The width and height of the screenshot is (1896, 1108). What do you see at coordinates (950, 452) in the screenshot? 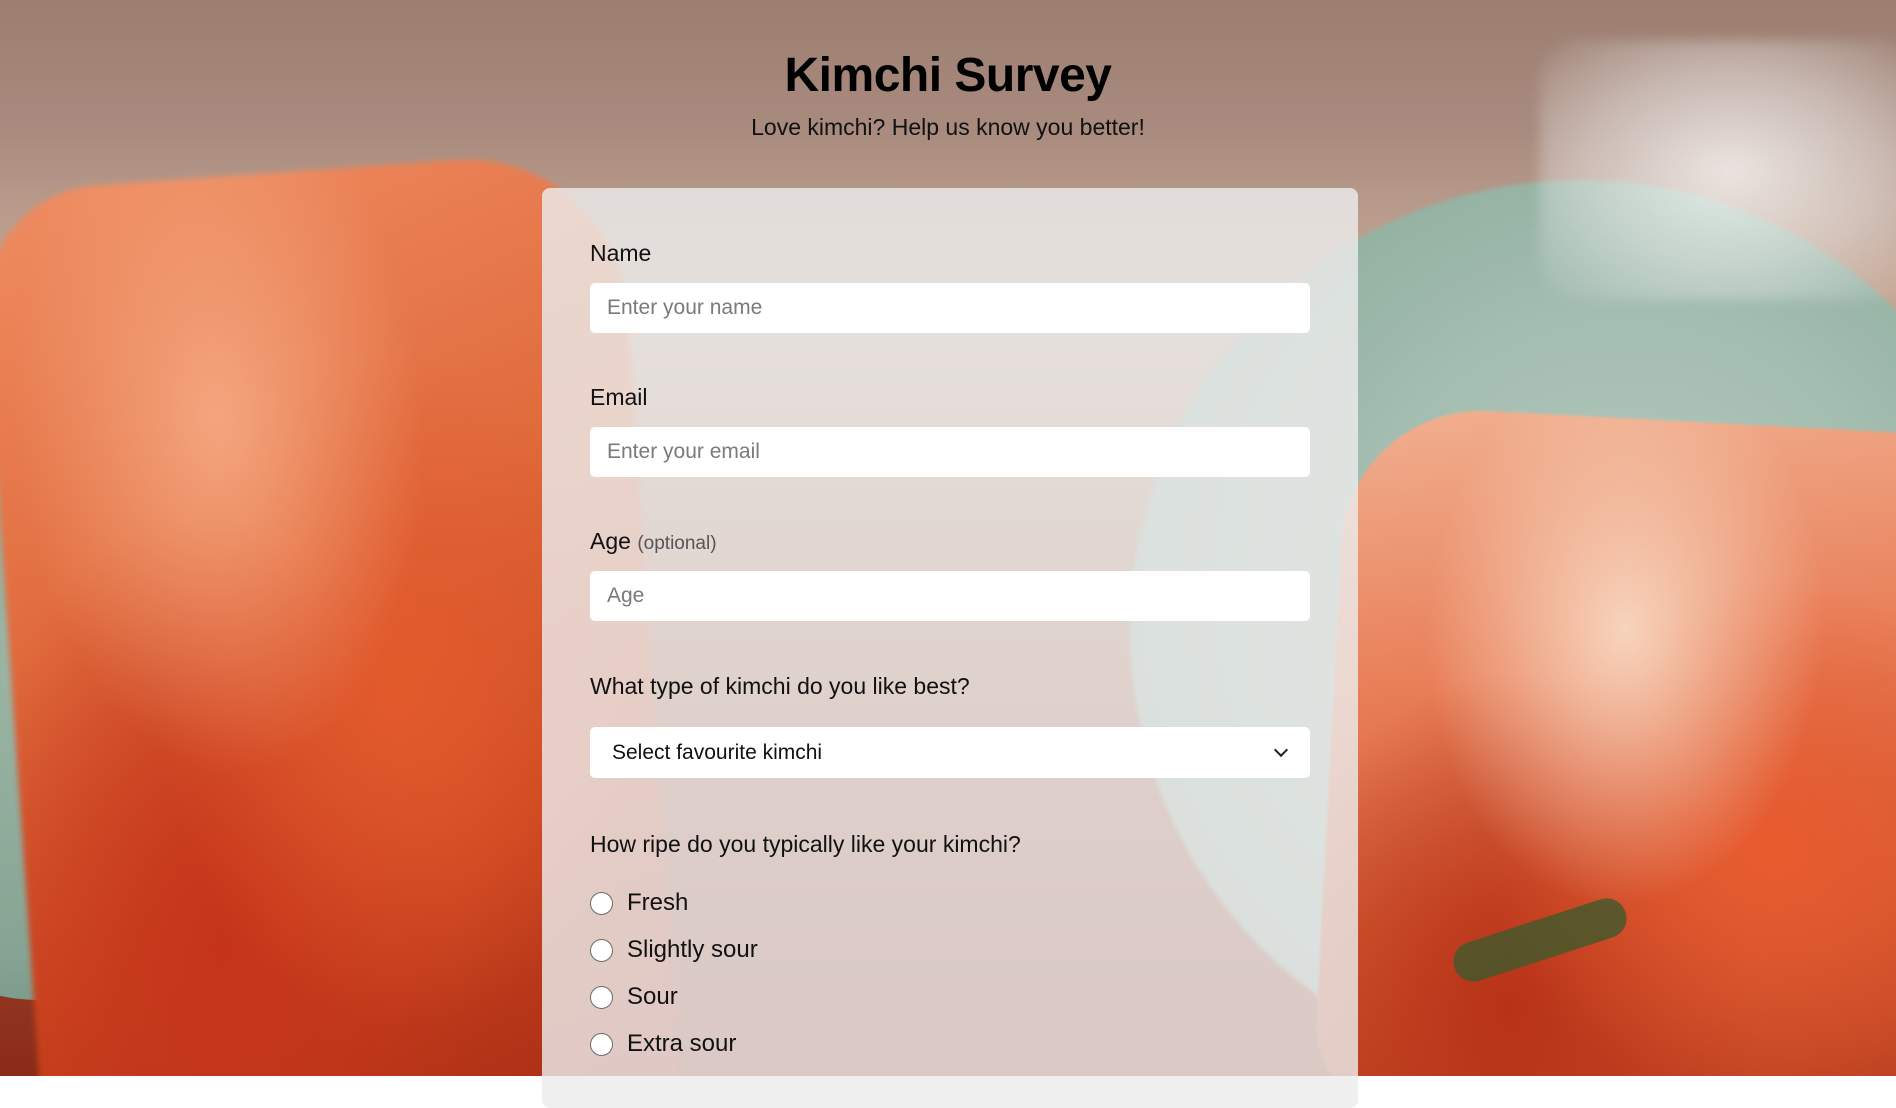
I see `email-input` at bounding box center [950, 452].